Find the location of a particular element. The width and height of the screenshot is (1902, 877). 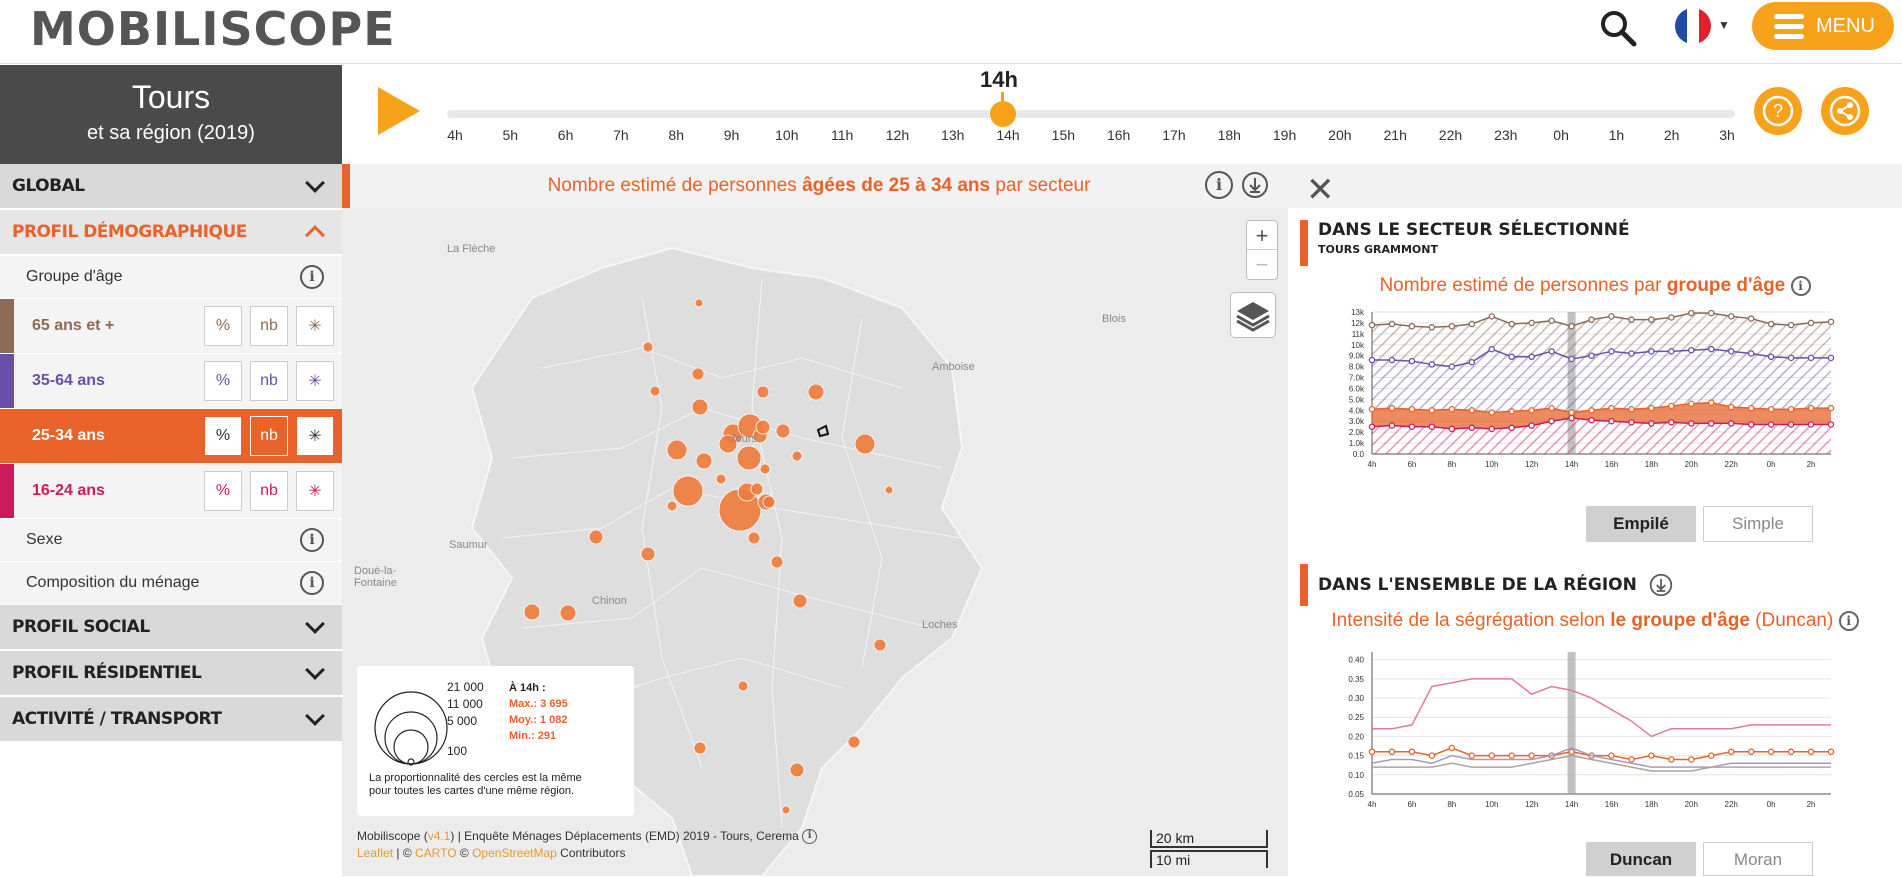

subsection-sexe: Sexe i is located at coordinates (171, 540).